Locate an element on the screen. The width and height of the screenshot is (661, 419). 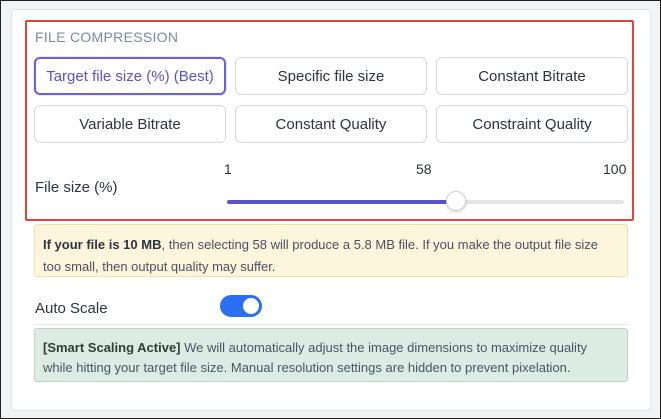
file-size-label: File size (%) is located at coordinates (76, 187).